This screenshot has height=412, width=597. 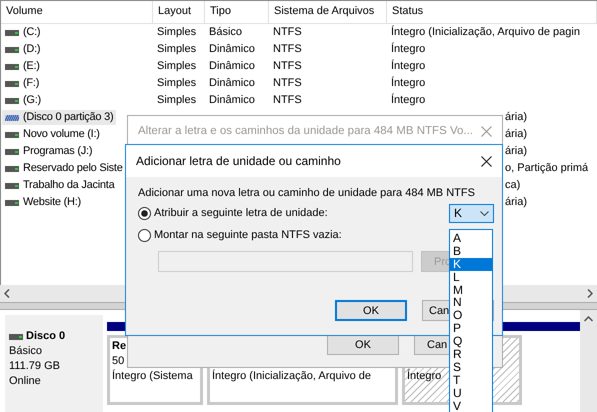 I want to click on dropdown-item: P, so click(x=471, y=329).